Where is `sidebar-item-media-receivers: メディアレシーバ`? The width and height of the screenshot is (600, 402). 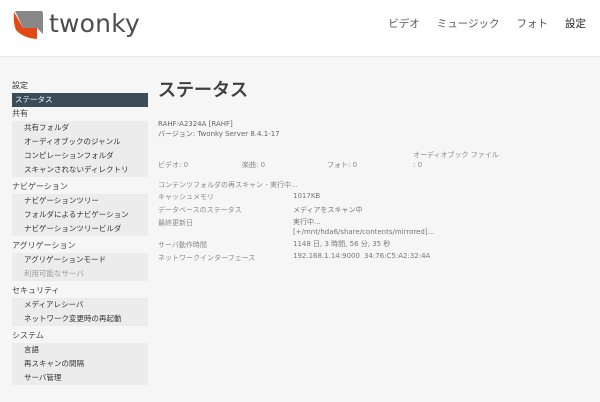
sidebar-item-media-receivers: メディアレシーバ is located at coordinates (80, 305).